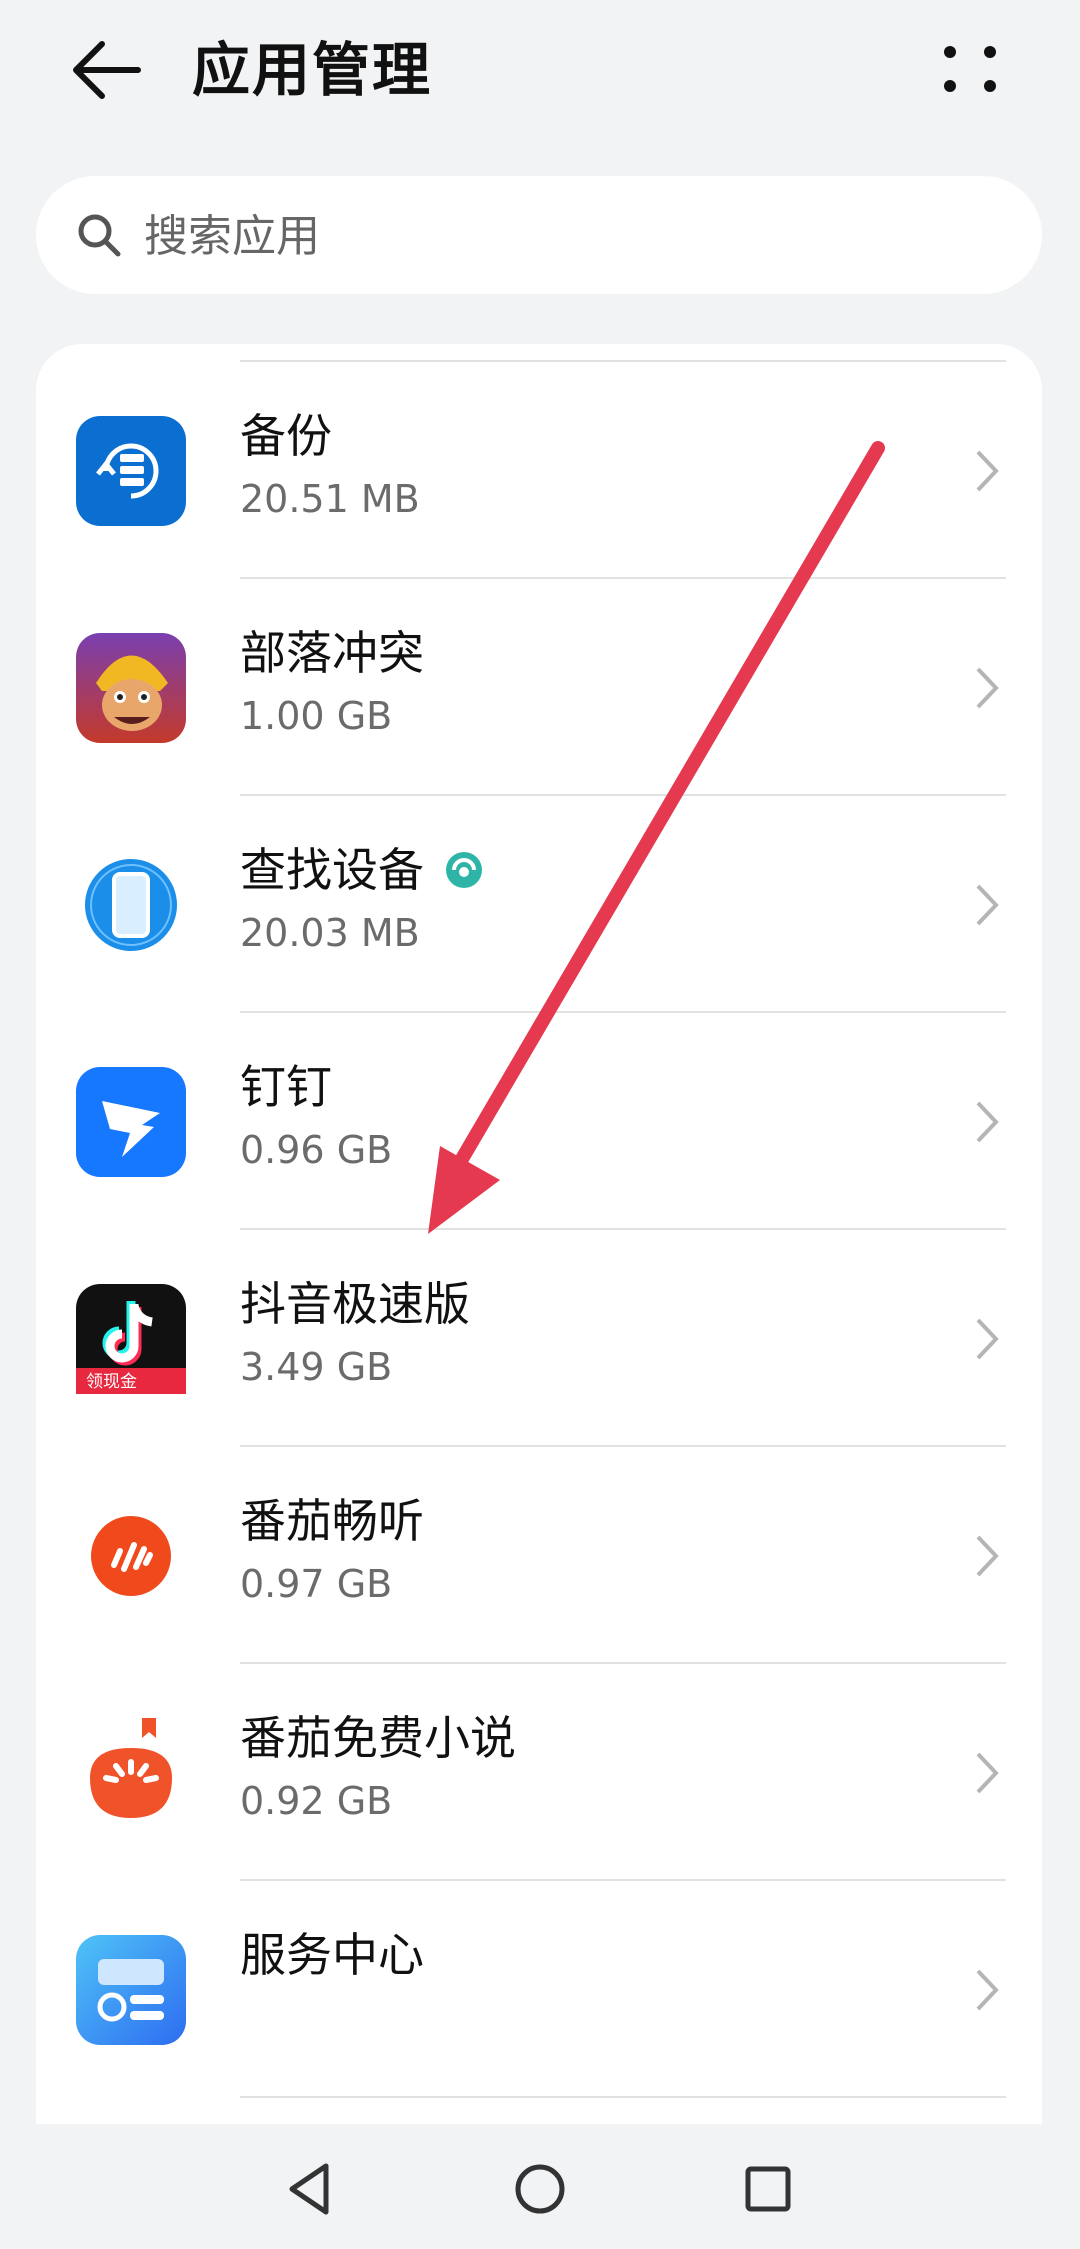  I want to click on svg-text: 领现金, so click(111, 1382).